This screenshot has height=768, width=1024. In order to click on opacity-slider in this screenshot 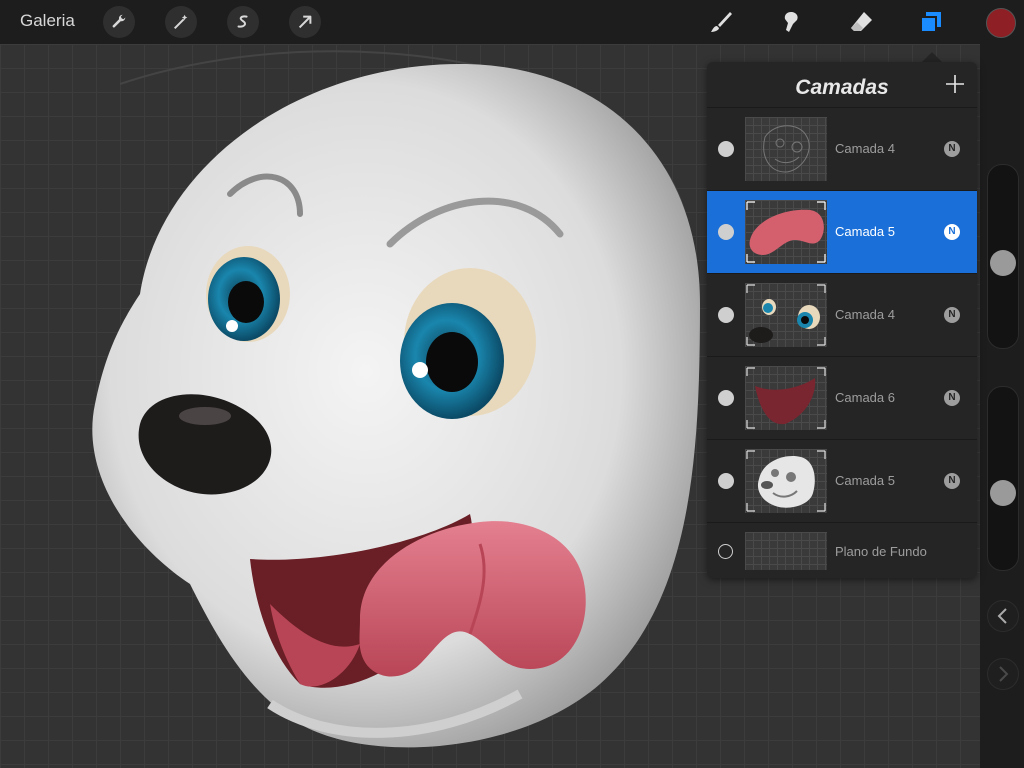, I will do `click(1003, 478)`.